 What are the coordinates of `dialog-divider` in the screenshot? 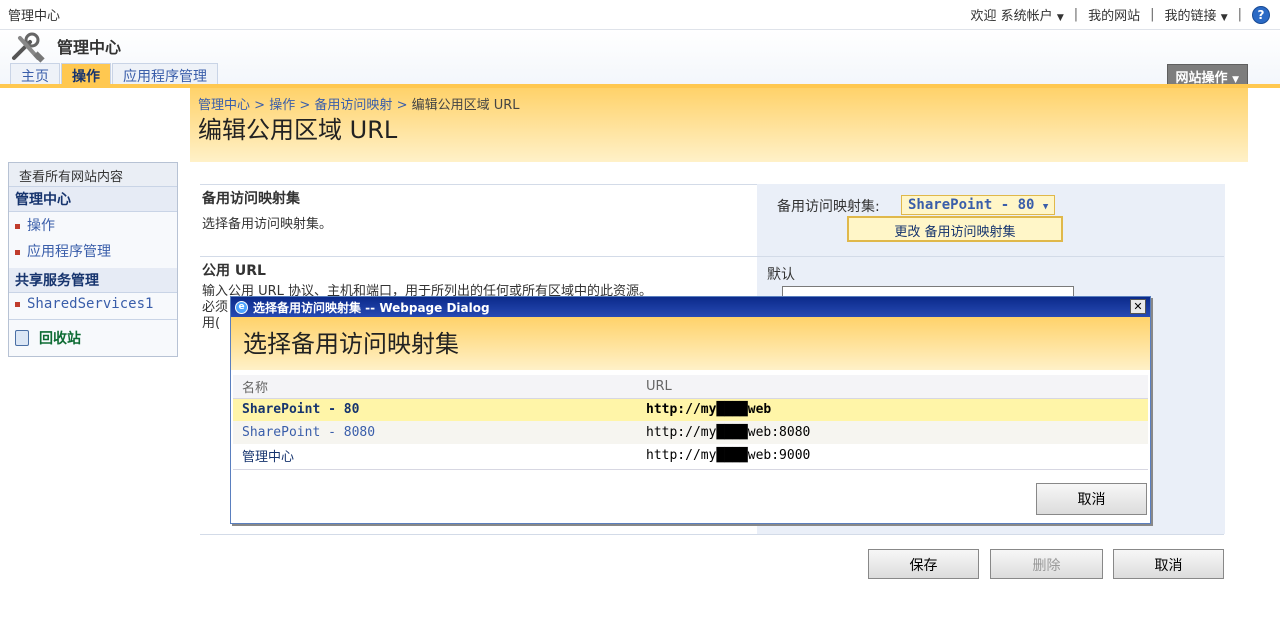 It's located at (690, 469).